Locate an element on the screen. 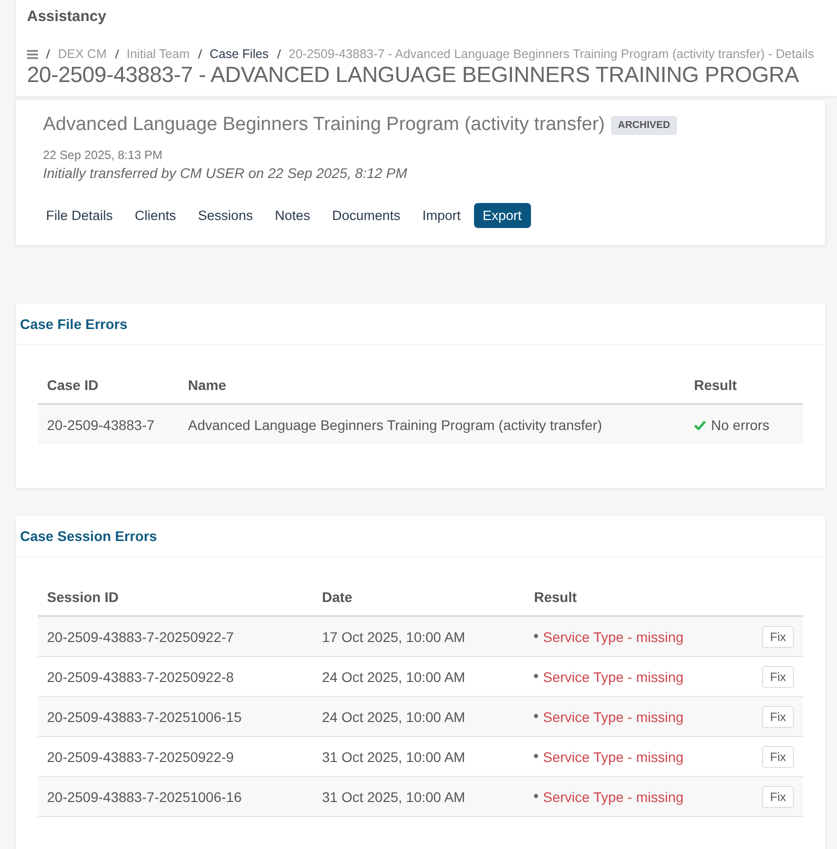 The height and width of the screenshot is (849, 837). check-icon is located at coordinates (700, 425).